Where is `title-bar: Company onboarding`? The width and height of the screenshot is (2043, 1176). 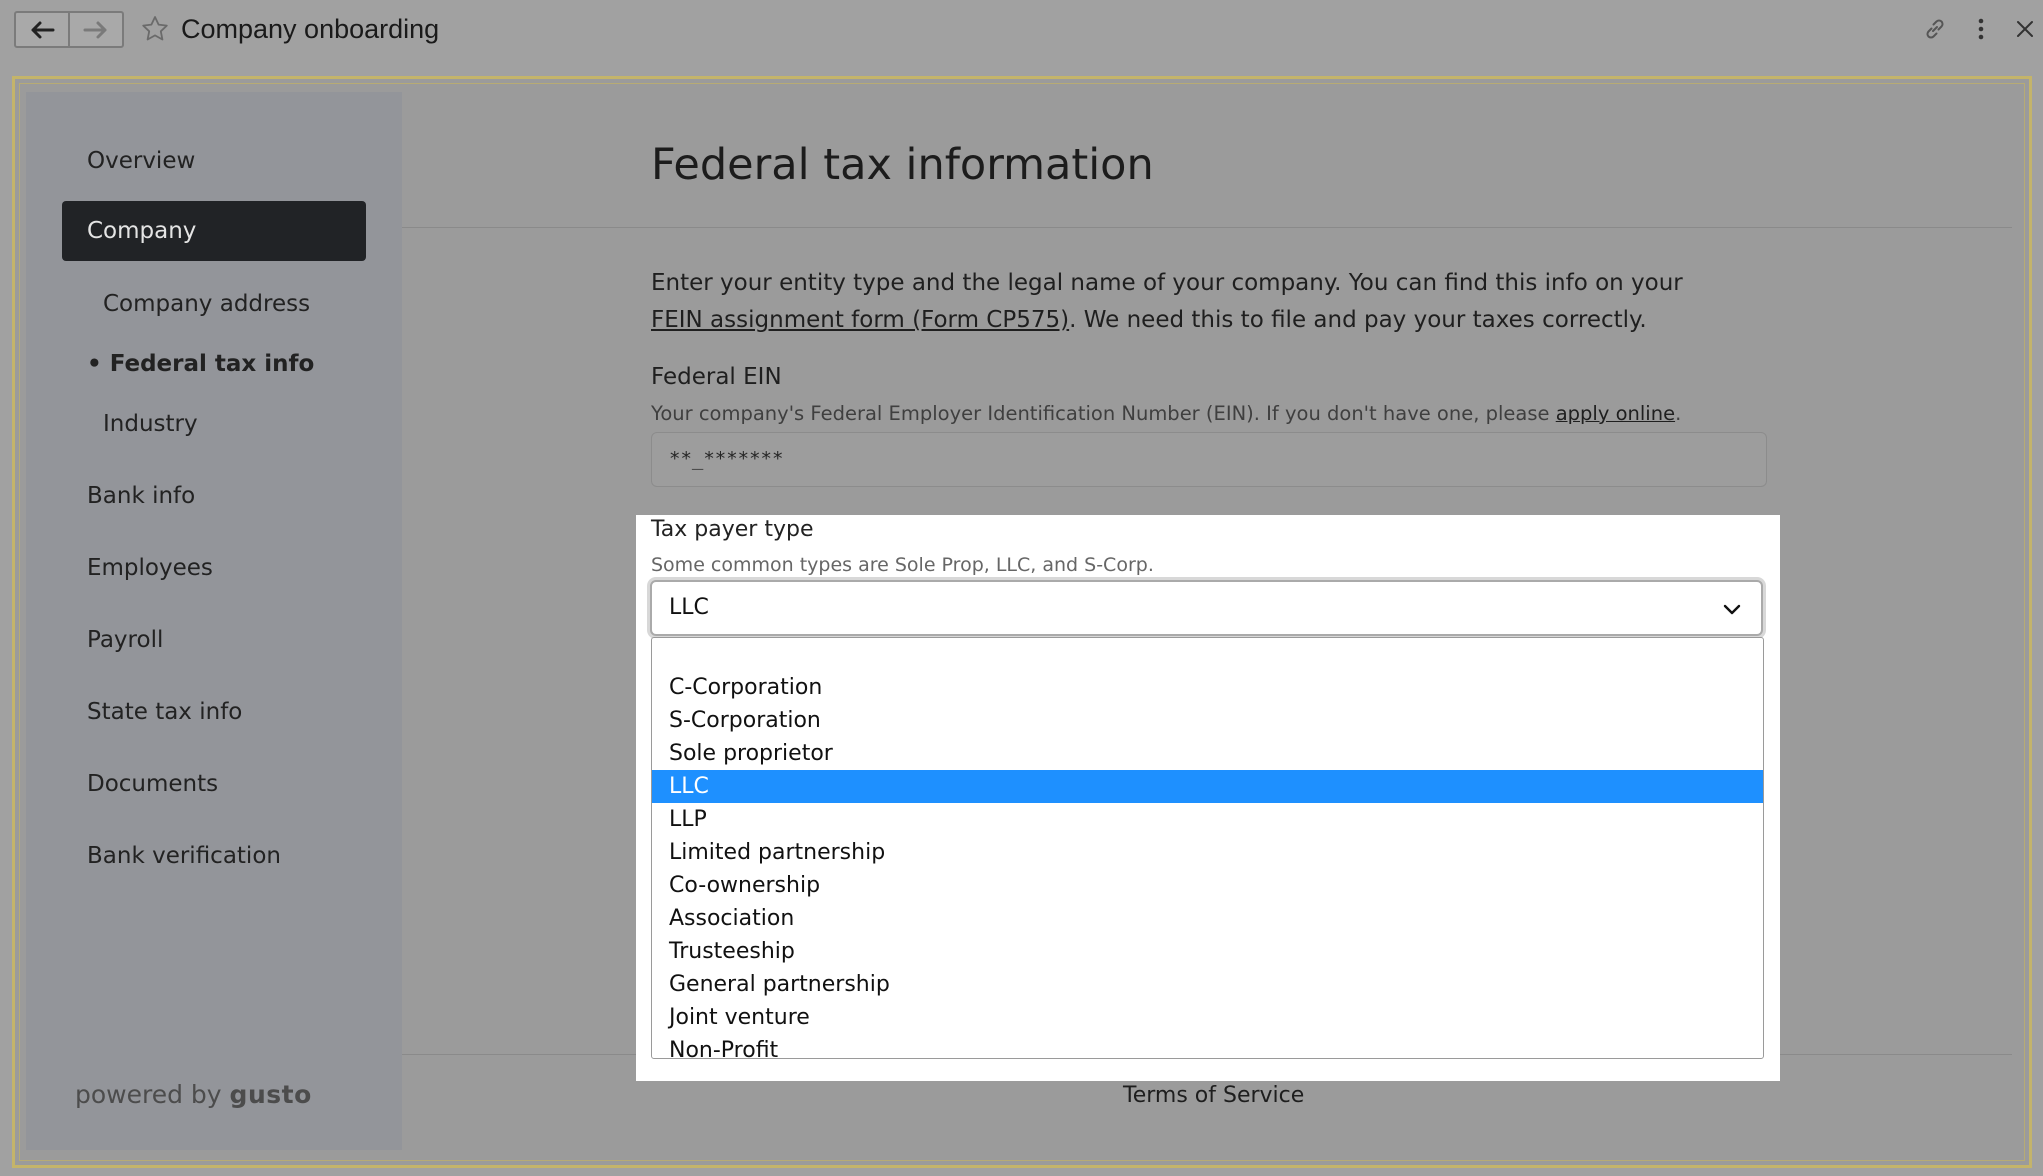 title-bar: Company onboarding is located at coordinates (1021, 38).